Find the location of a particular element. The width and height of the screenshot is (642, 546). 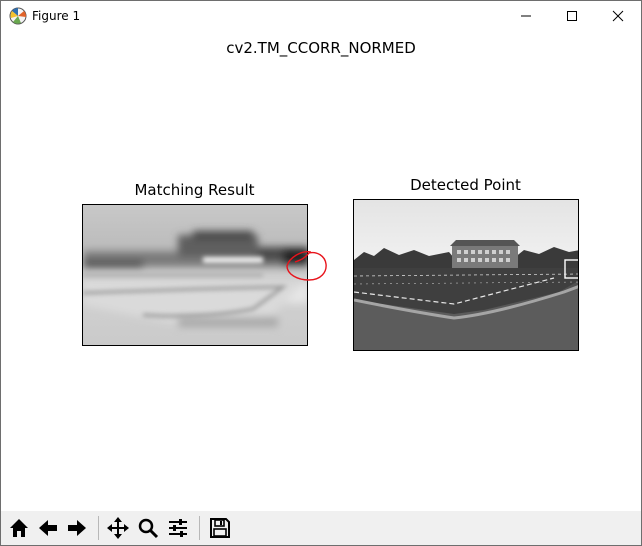

maximize-icon is located at coordinates (572, 16).